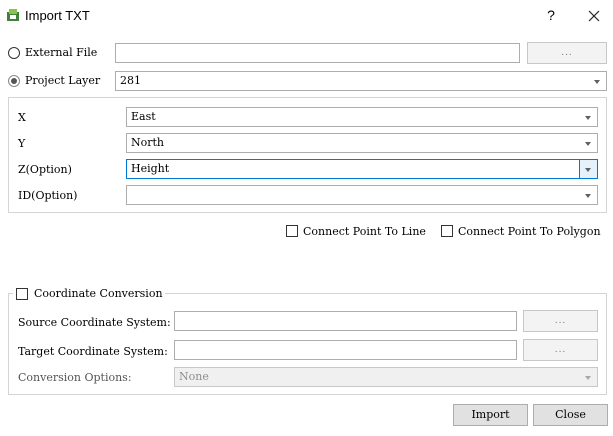  What do you see at coordinates (63, 80) in the screenshot?
I see `project-layer-label: Project Layer` at bounding box center [63, 80].